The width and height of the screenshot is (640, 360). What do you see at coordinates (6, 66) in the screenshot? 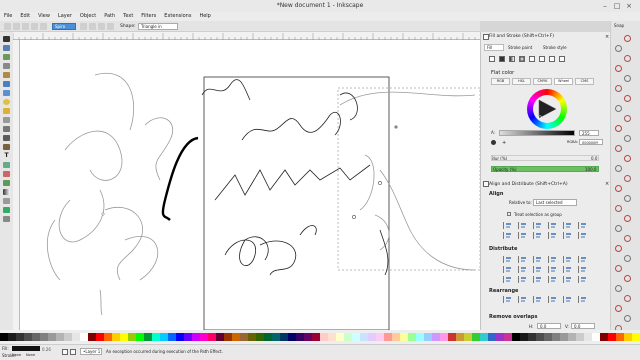
I see `zoom-icon` at bounding box center [6, 66].